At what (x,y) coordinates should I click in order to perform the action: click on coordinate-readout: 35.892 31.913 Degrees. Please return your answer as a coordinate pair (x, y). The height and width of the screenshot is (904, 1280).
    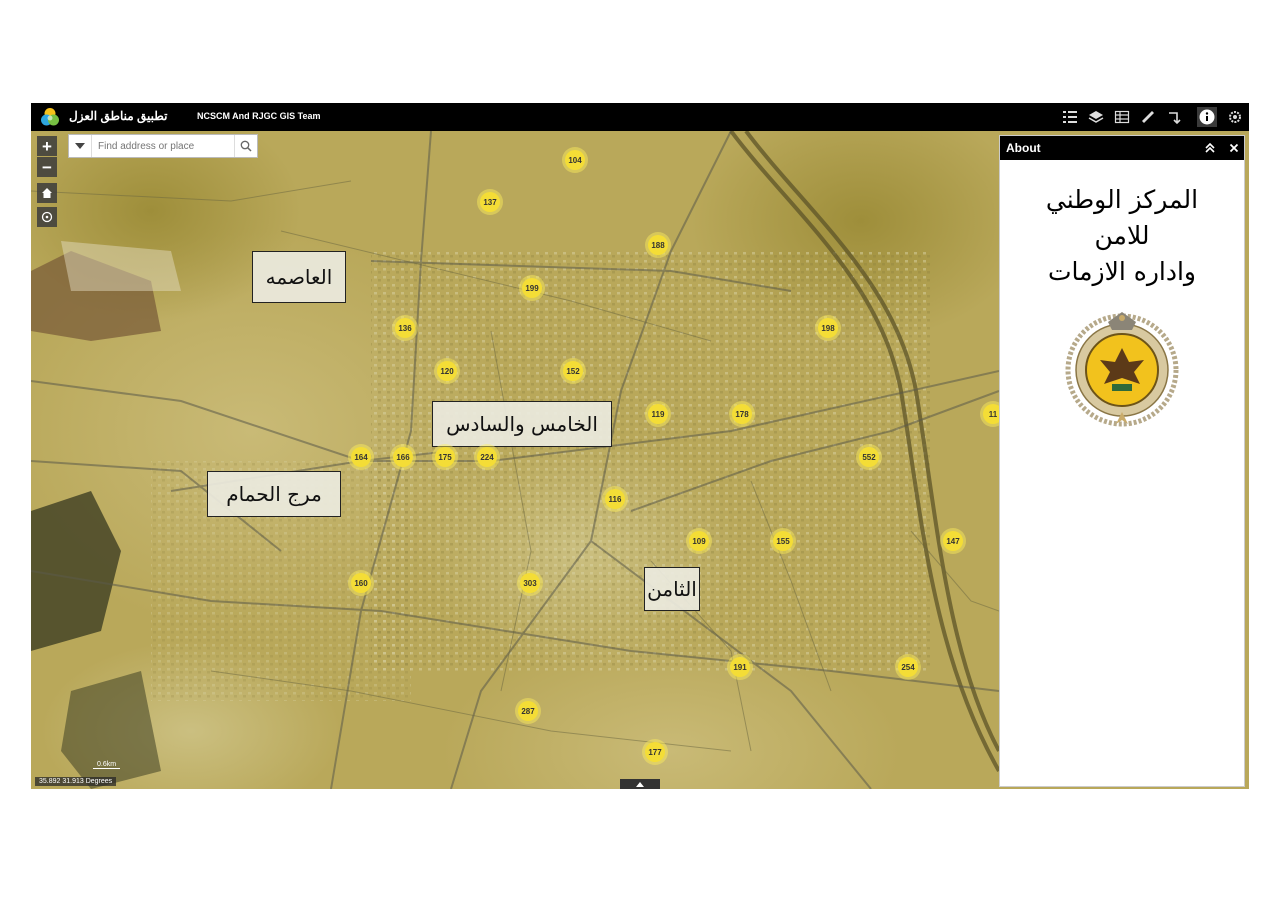
    Looking at the image, I should click on (76, 781).